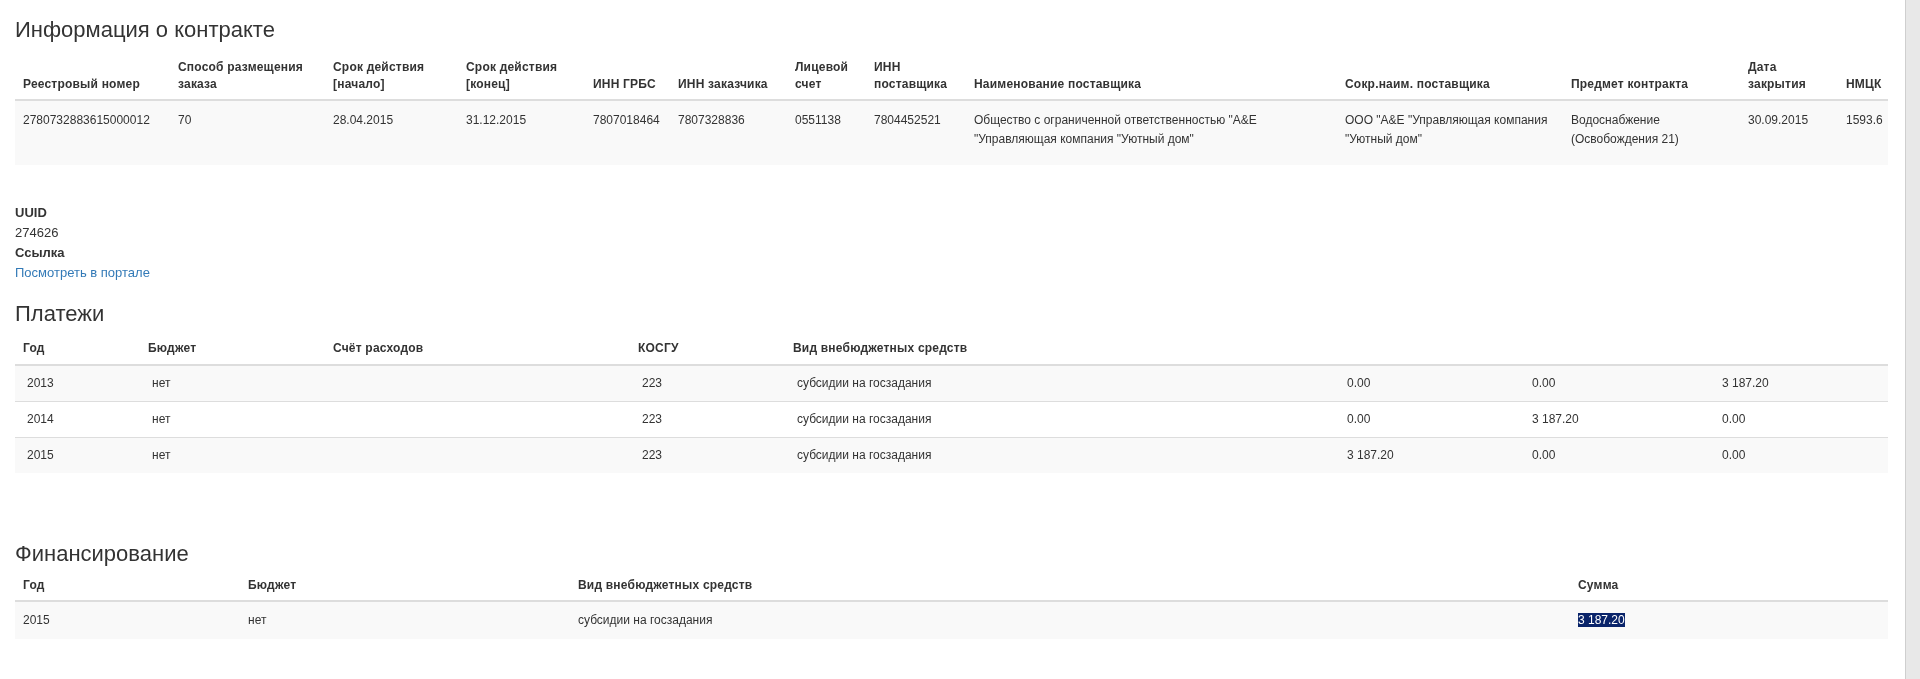  Describe the element at coordinates (822, 75) in the screenshot. I see `column-header: Лицевой счет` at that location.